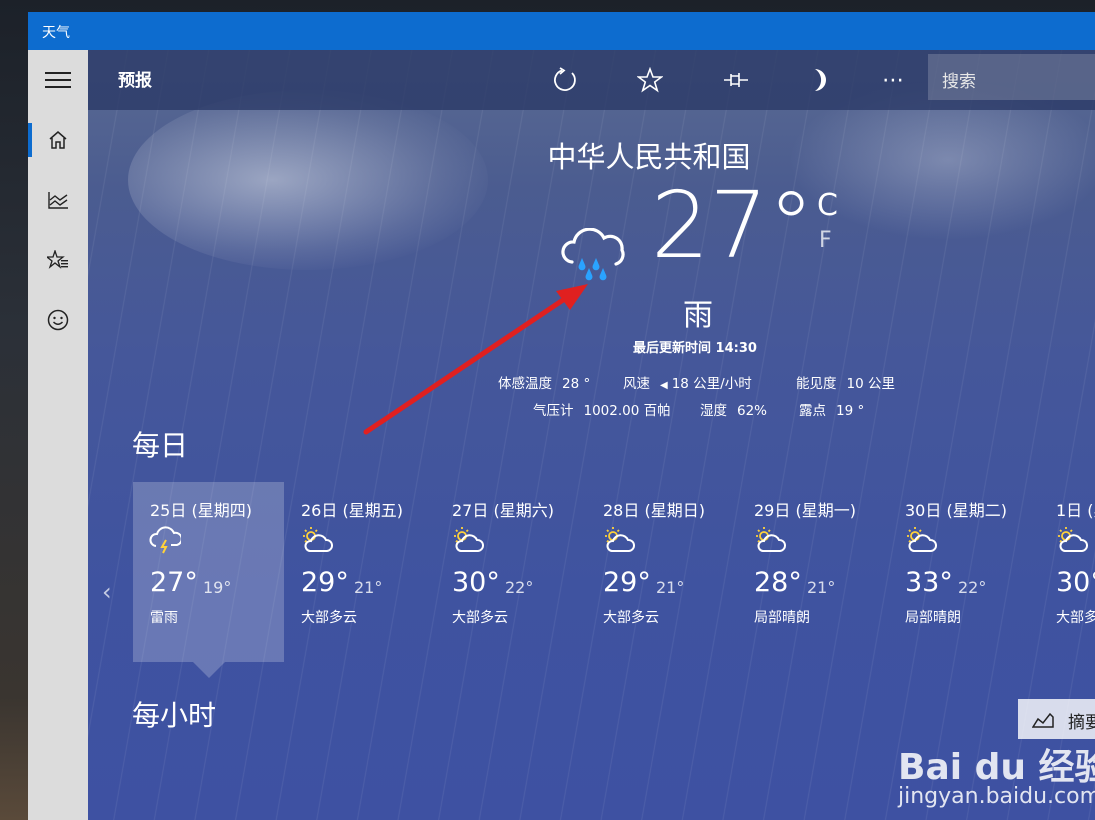 The height and width of the screenshot is (820, 1095). Describe the element at coordinates (475, 359) in the screenshot. I see `annotation-red-arrow` at that location.